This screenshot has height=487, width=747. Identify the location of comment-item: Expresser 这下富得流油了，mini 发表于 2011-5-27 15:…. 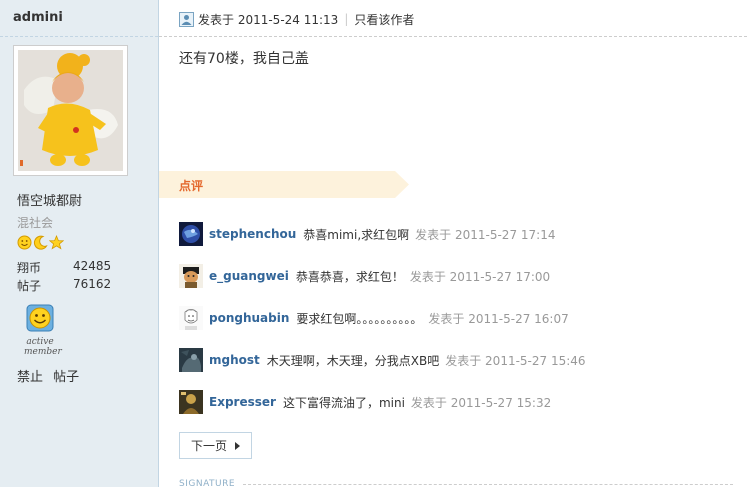
(365, 402).